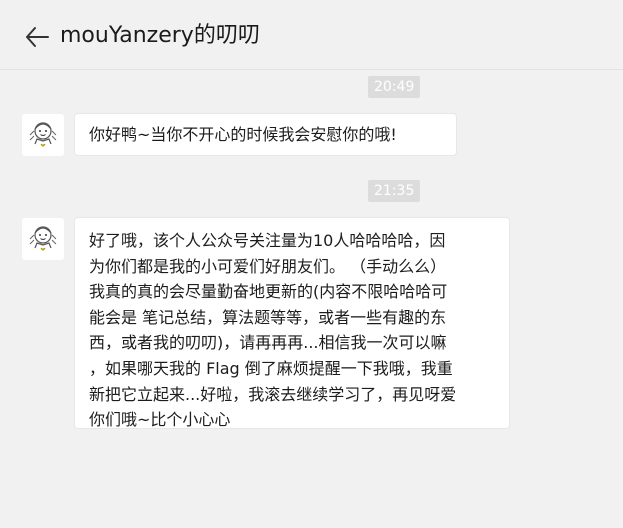 Image resolution: width=623 pixels, height=528 pixels. I want to click on header-bar: mouYanzery的叨叨, so click(311, 35).